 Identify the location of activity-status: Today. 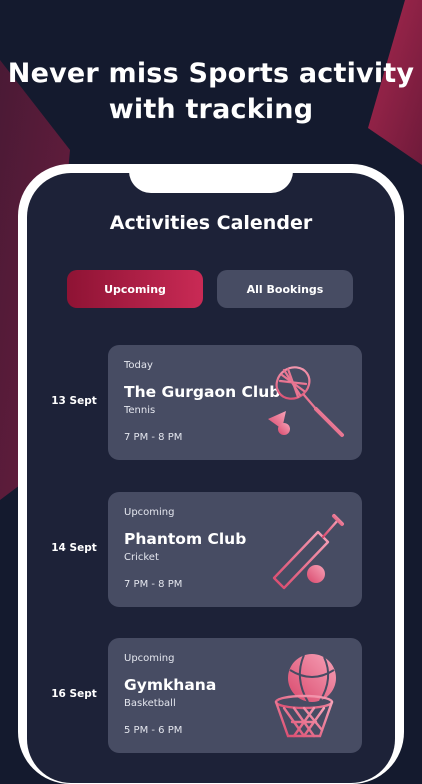
(138, 365).